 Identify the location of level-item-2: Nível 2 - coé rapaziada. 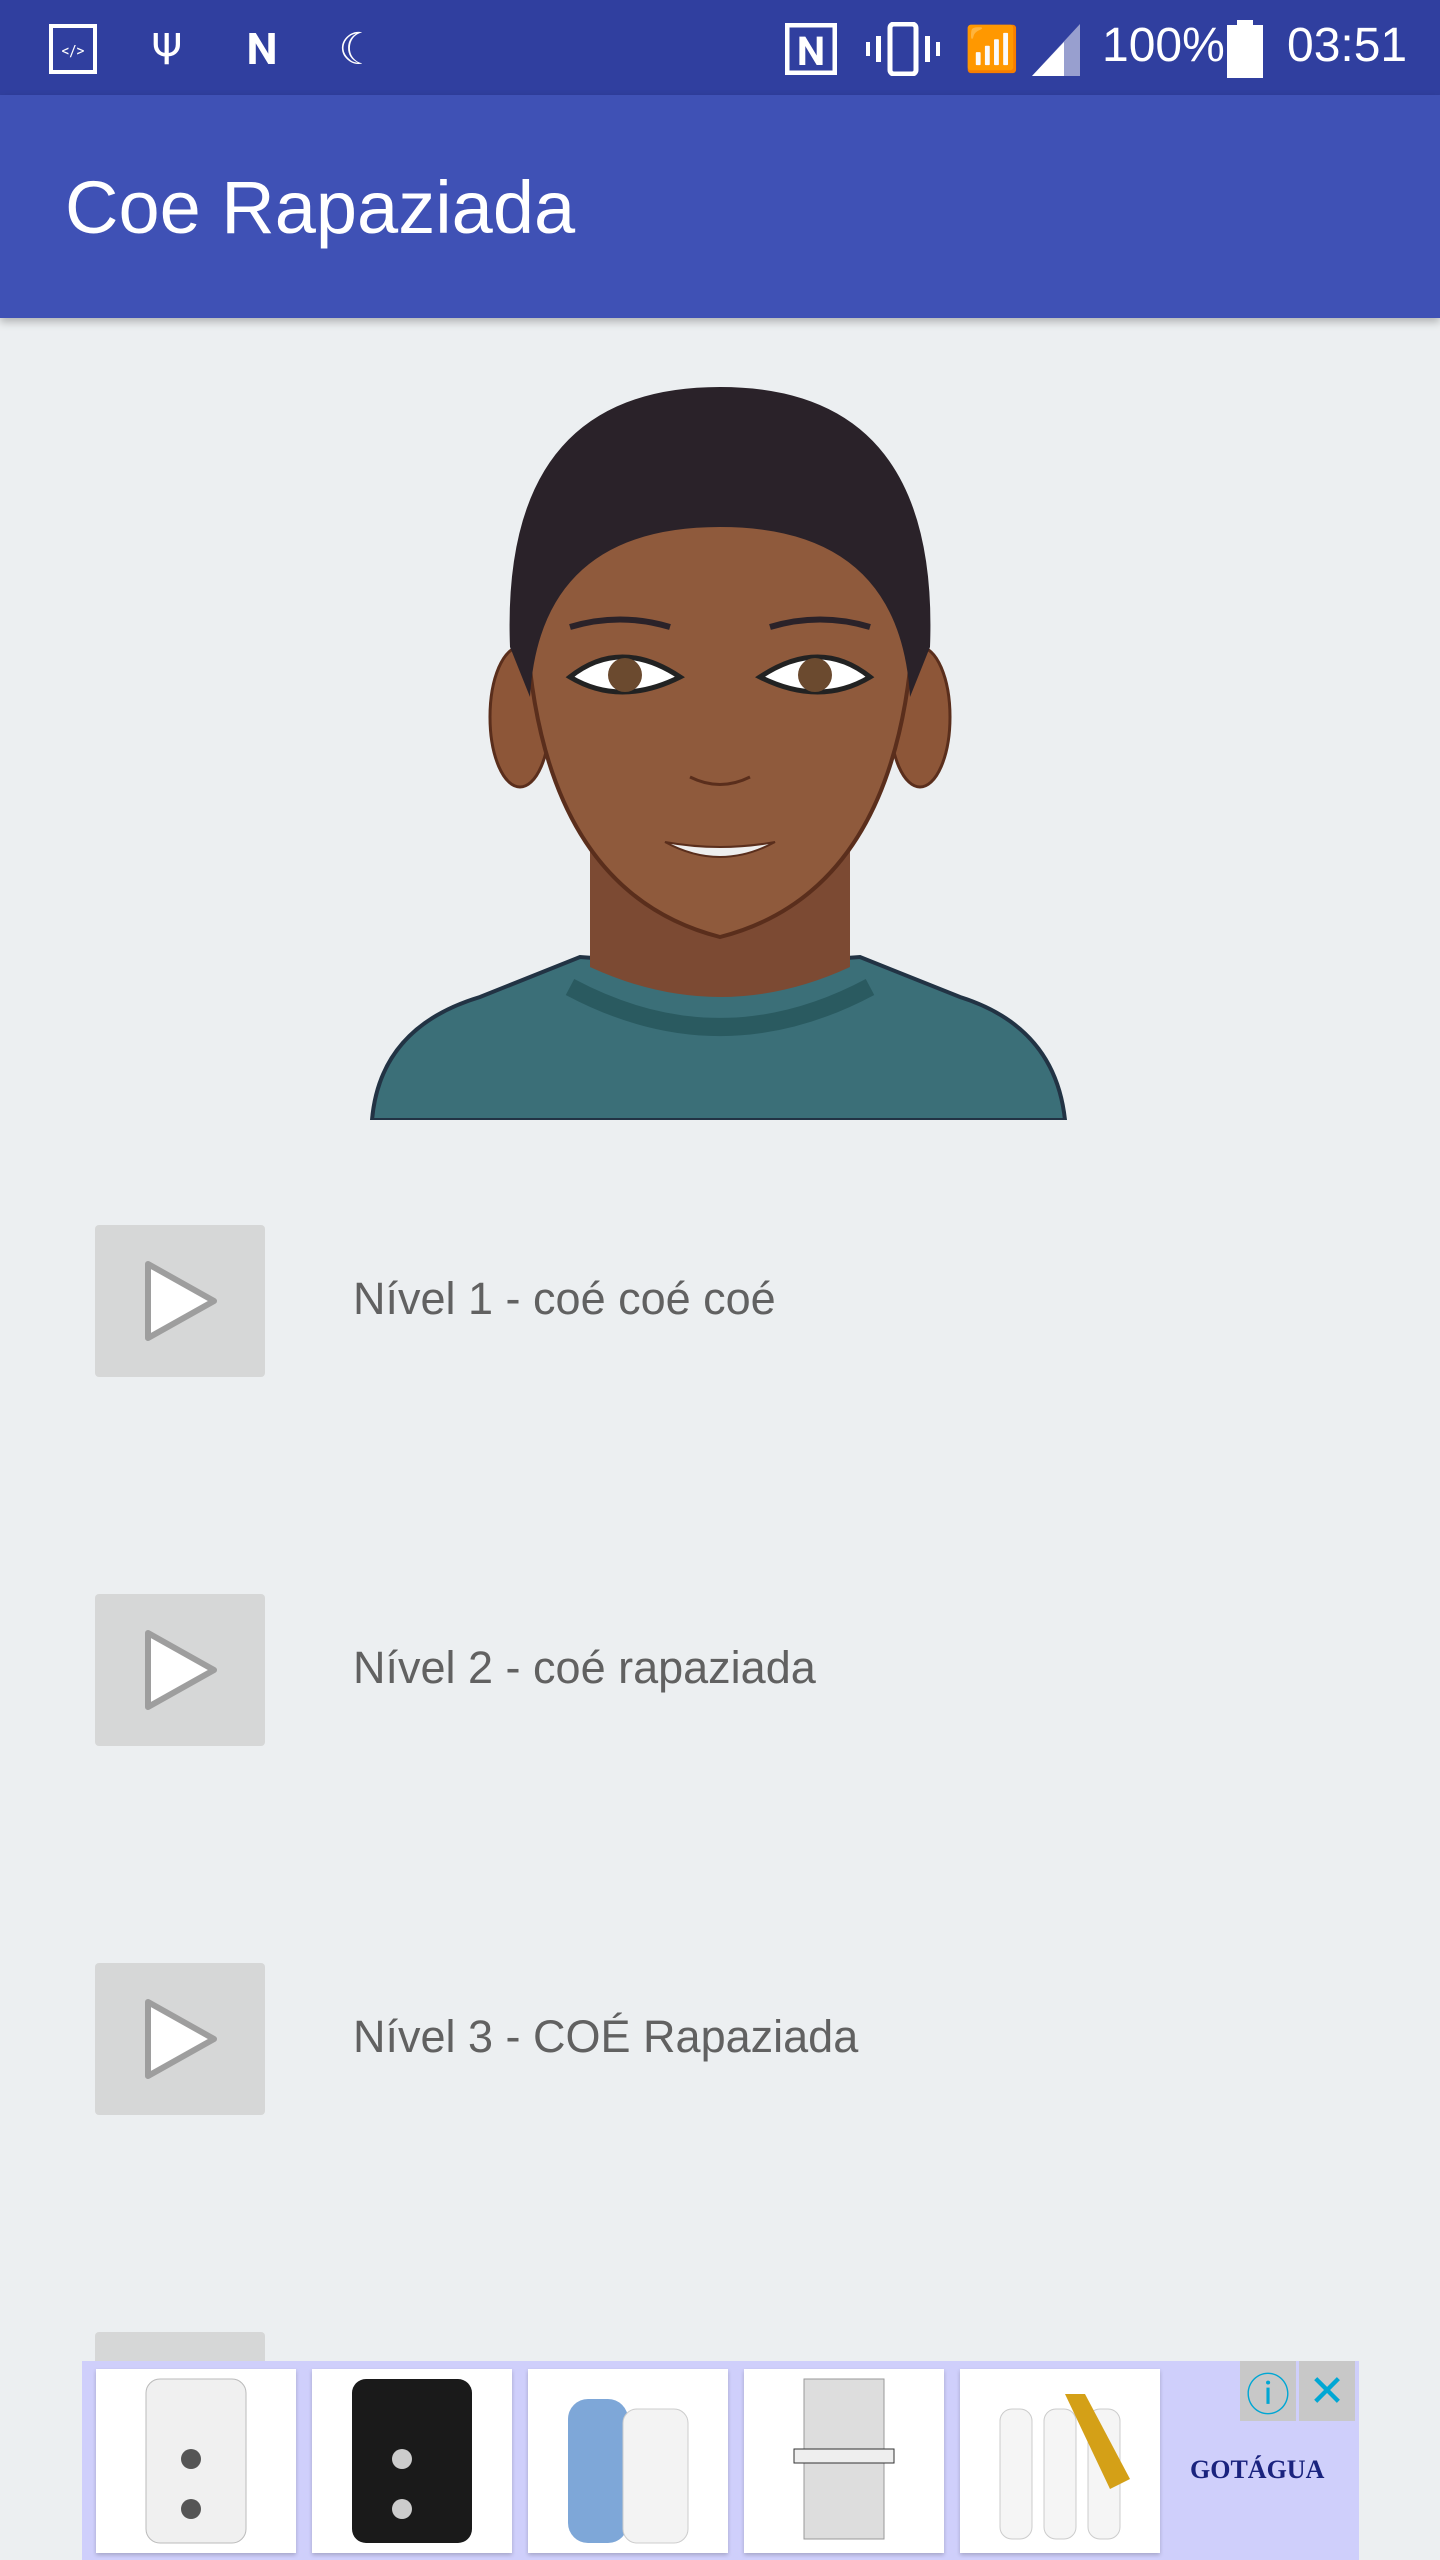
(720, 1694).